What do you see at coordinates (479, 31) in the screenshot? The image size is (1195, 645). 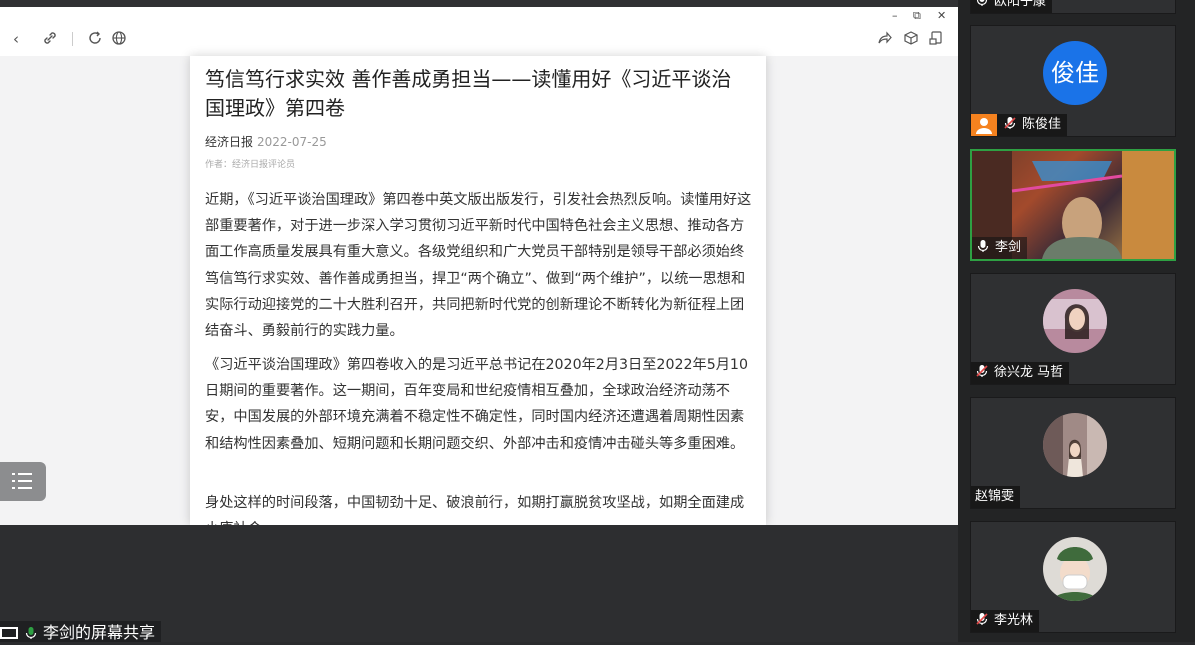 I see `browser-toolbar: – ⧉ ✕ ‹` at bounding box center [479, 31].